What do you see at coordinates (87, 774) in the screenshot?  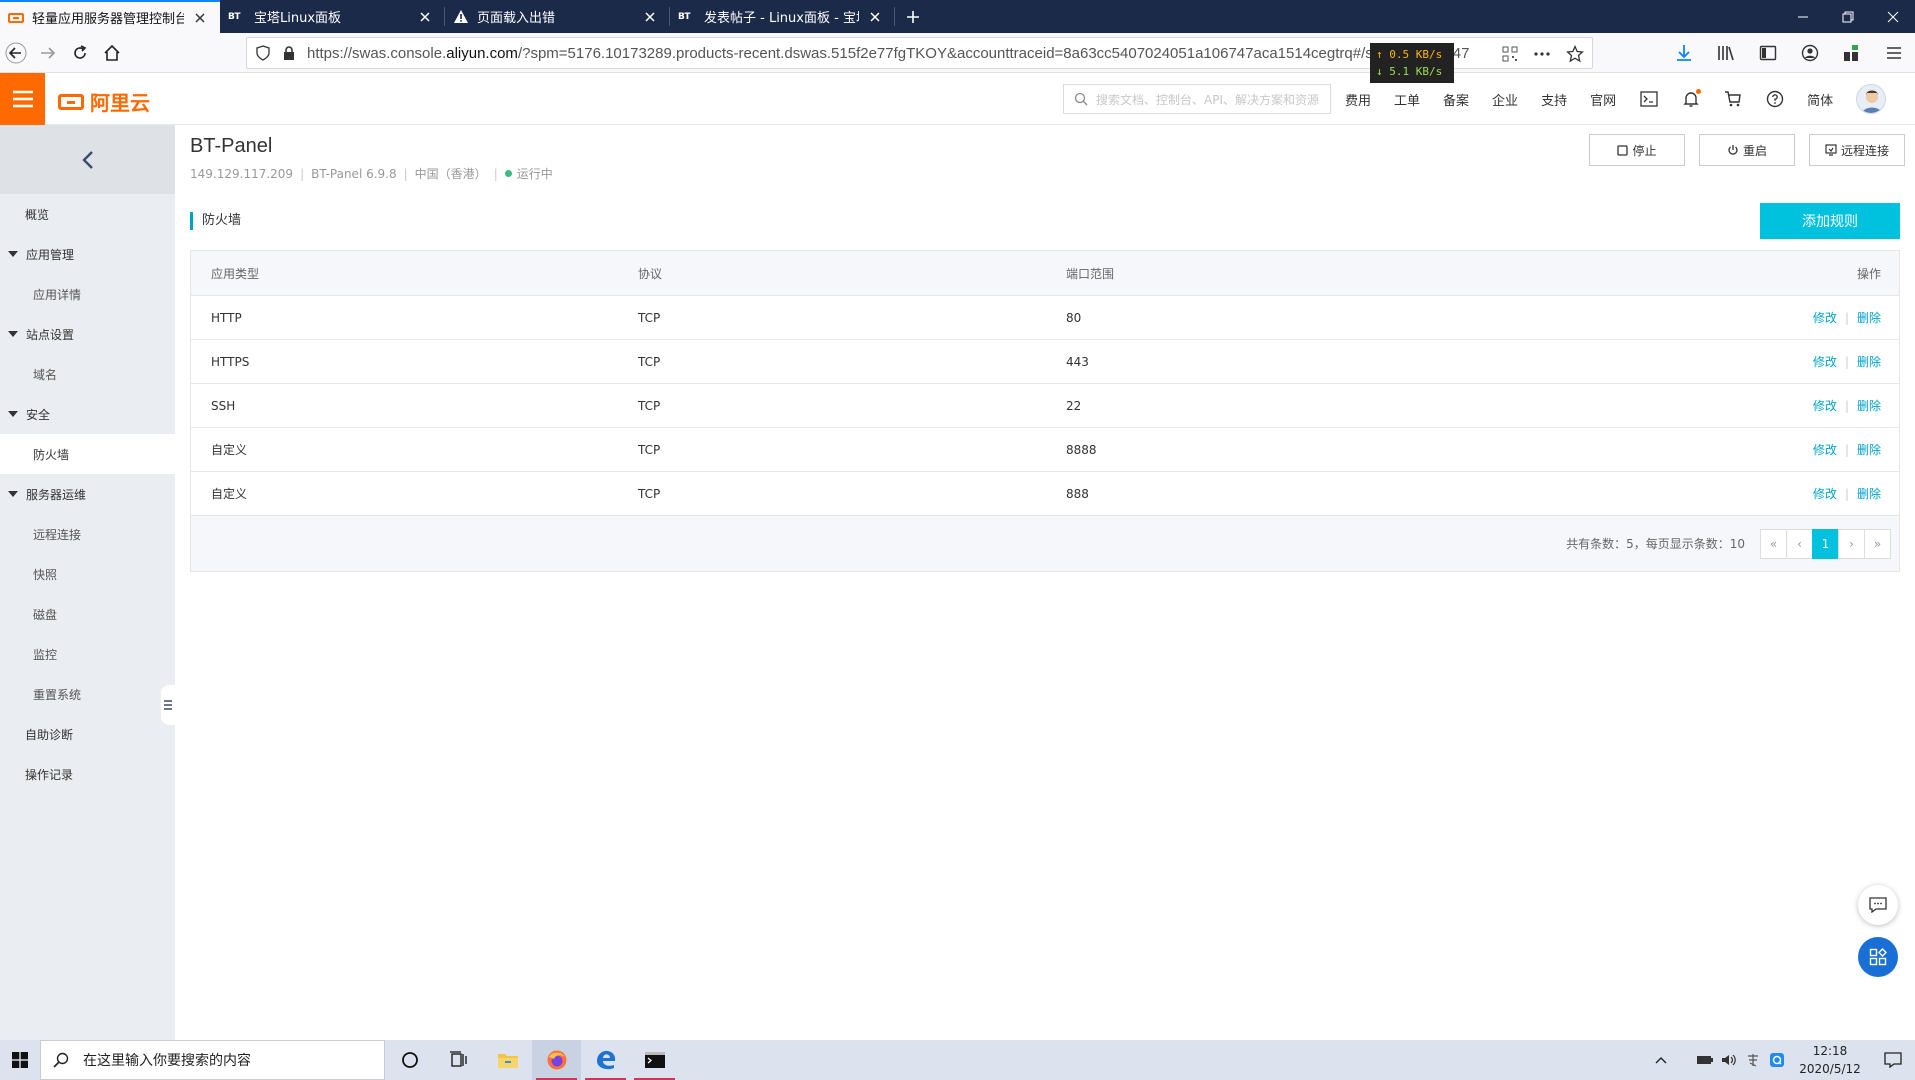 I see `sidebar-item-operation-log: 操作记录` at bounding box center [87, 774].